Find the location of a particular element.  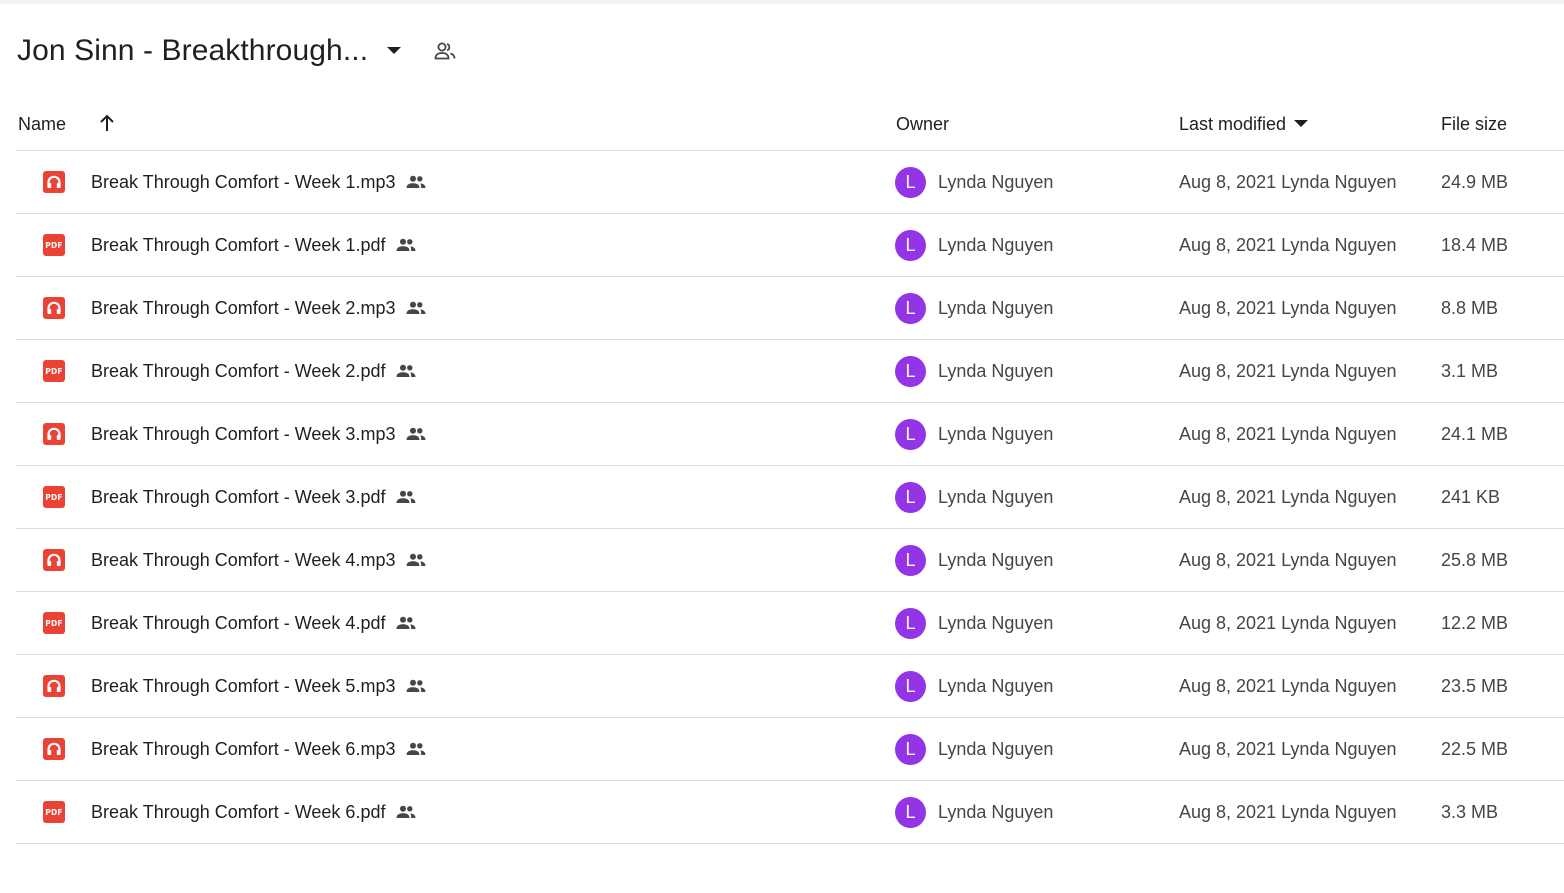

file-size-cell: 8.8 MB is located at coordinates (1470, 307).